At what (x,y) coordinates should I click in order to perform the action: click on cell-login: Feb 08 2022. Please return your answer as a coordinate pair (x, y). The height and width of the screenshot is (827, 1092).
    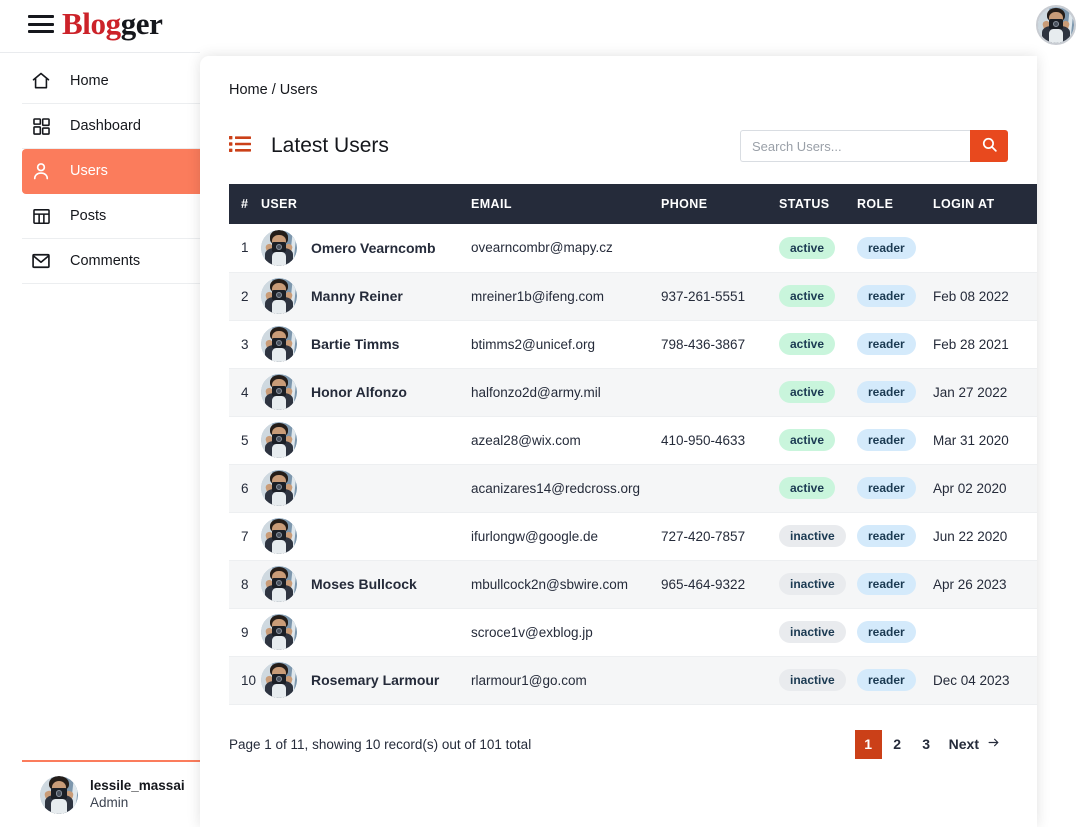
    Looking at the image, I should click on (985, 296).